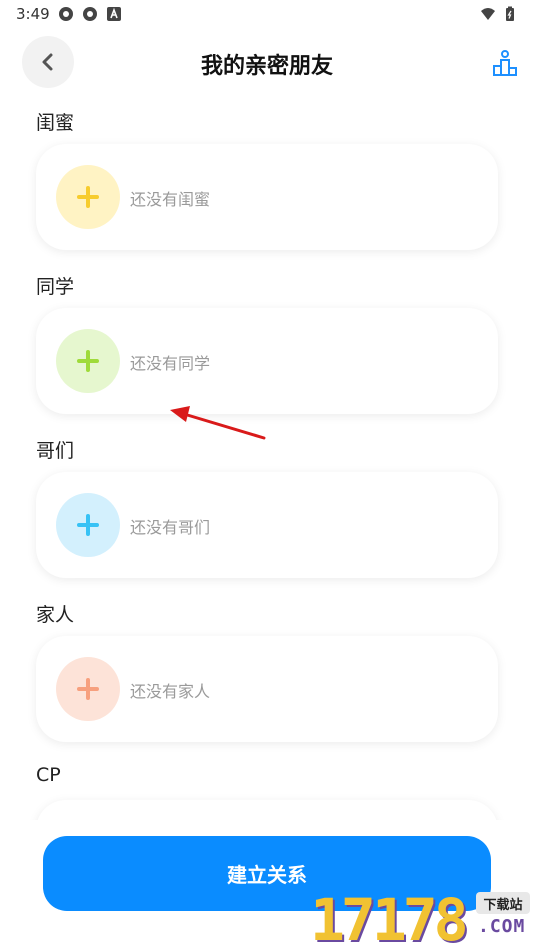  Describe the element at coordinates (218, 423) in the screenshot. I see `annotation-arrow-icon` at that location.